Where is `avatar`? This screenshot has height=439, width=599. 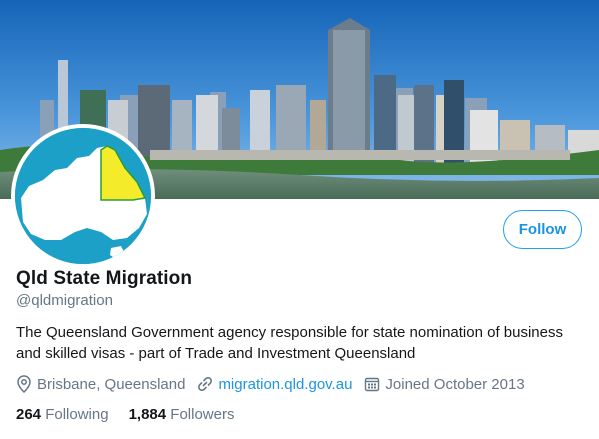
avatar is located at coordinates (83, 196).